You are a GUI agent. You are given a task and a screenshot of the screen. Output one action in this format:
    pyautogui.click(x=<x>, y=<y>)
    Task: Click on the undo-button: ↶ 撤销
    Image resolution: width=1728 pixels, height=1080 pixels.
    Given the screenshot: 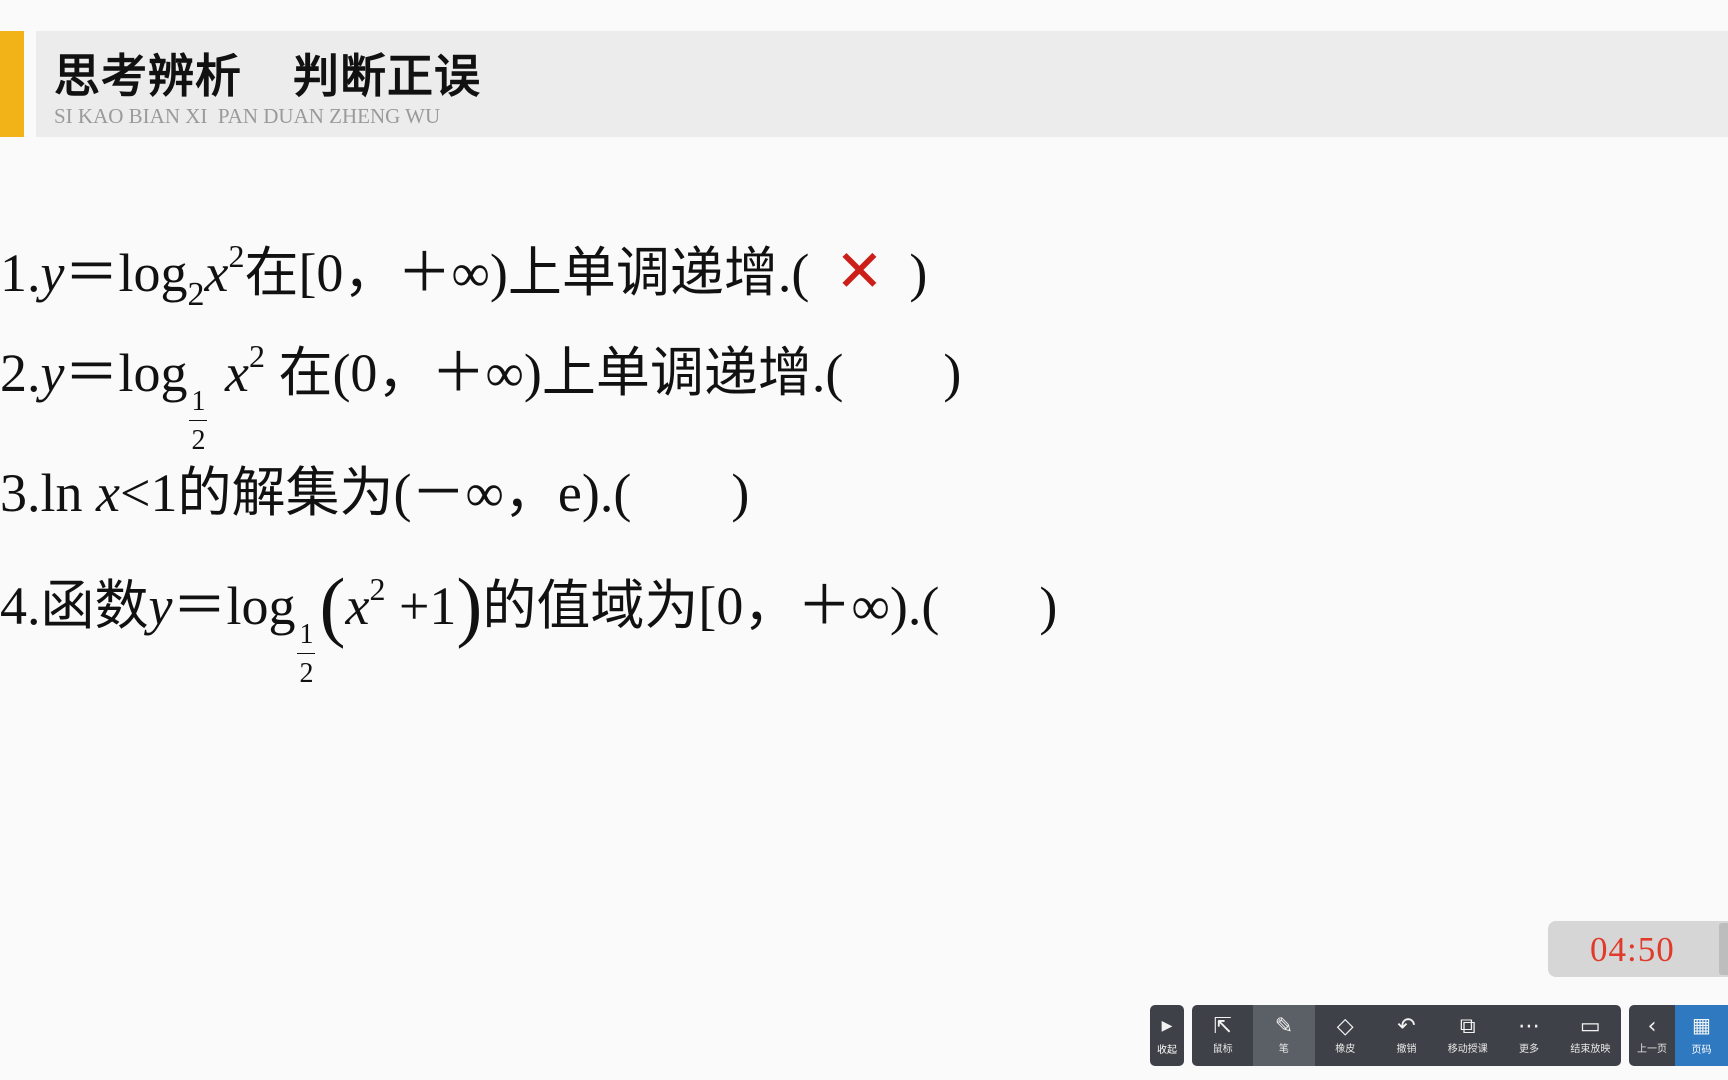 What is the action you would take?
    pyautogui.click(x=1406, y=1035)
    